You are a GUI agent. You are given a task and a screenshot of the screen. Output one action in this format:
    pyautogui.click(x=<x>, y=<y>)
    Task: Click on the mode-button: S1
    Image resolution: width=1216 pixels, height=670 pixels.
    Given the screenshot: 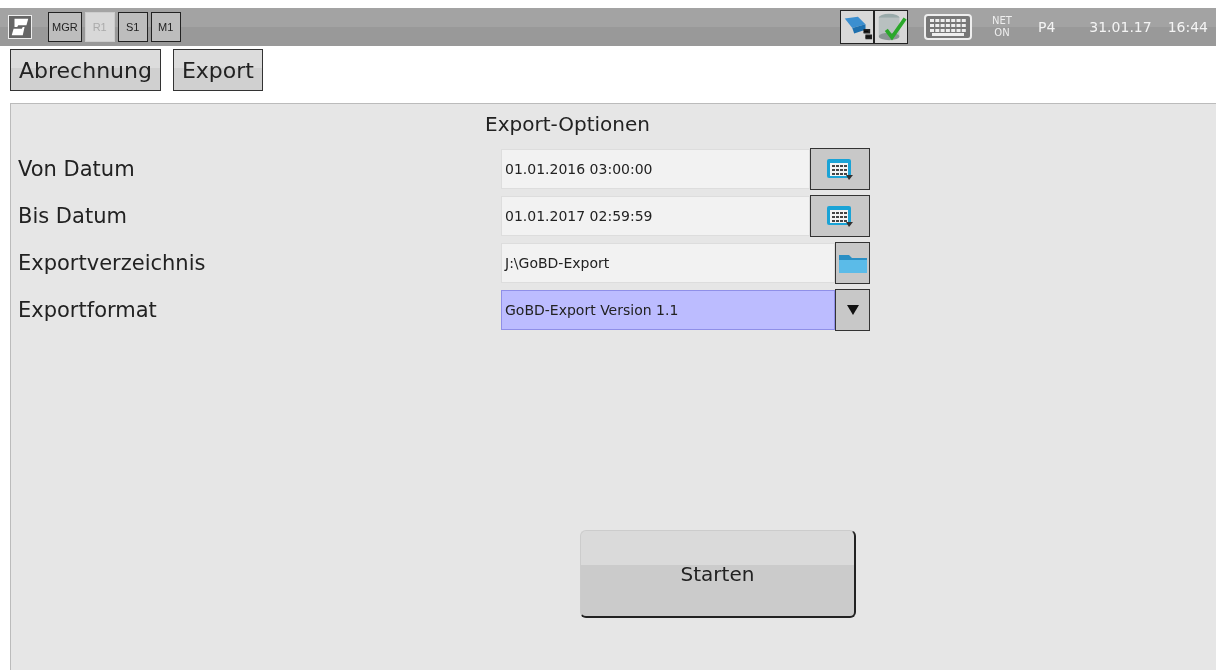 What is the action you would take?
    pyautogui.click(x=132, y=27)
    